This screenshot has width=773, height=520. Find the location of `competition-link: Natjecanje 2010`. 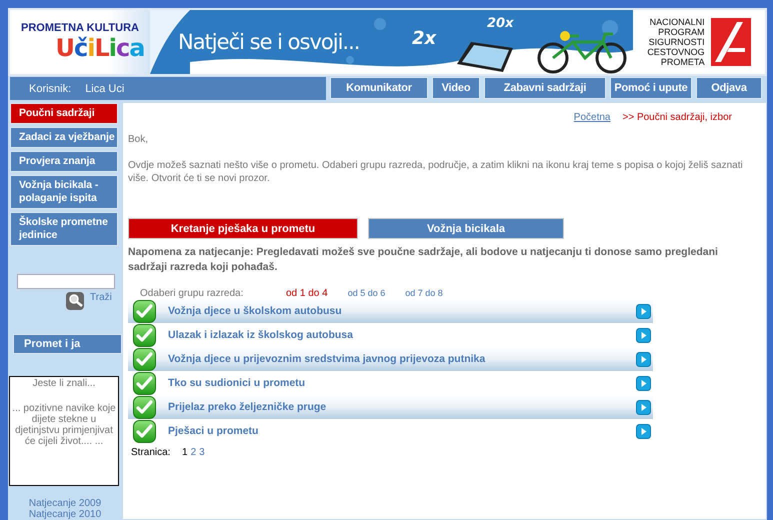

competition-link: Natjecanje 2010 is located at coordinates (65, 514).